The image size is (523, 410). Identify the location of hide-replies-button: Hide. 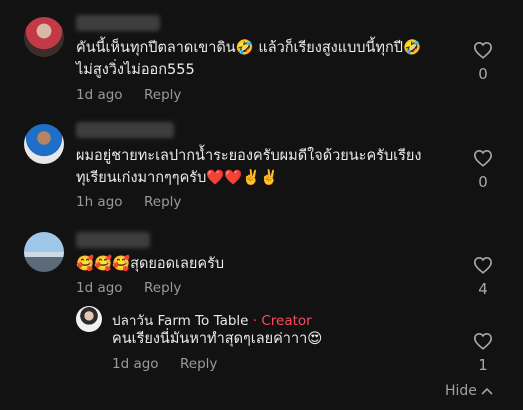
(469, 391).